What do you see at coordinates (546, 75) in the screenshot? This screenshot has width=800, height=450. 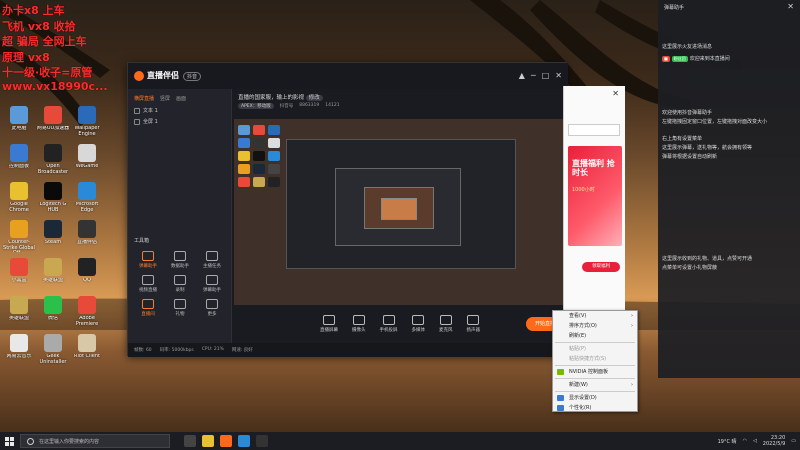 I see `maximize-button: □` at bounding box center [546, 75].